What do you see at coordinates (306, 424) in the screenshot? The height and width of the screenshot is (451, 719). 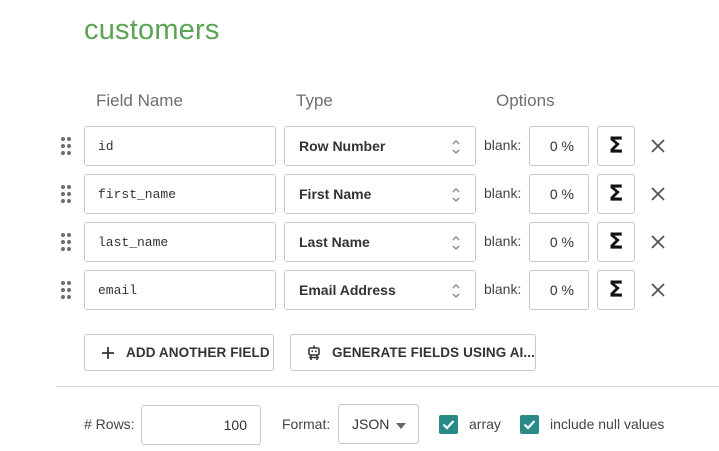 I see `format-label: Format:` at bounding box center [306, 424].